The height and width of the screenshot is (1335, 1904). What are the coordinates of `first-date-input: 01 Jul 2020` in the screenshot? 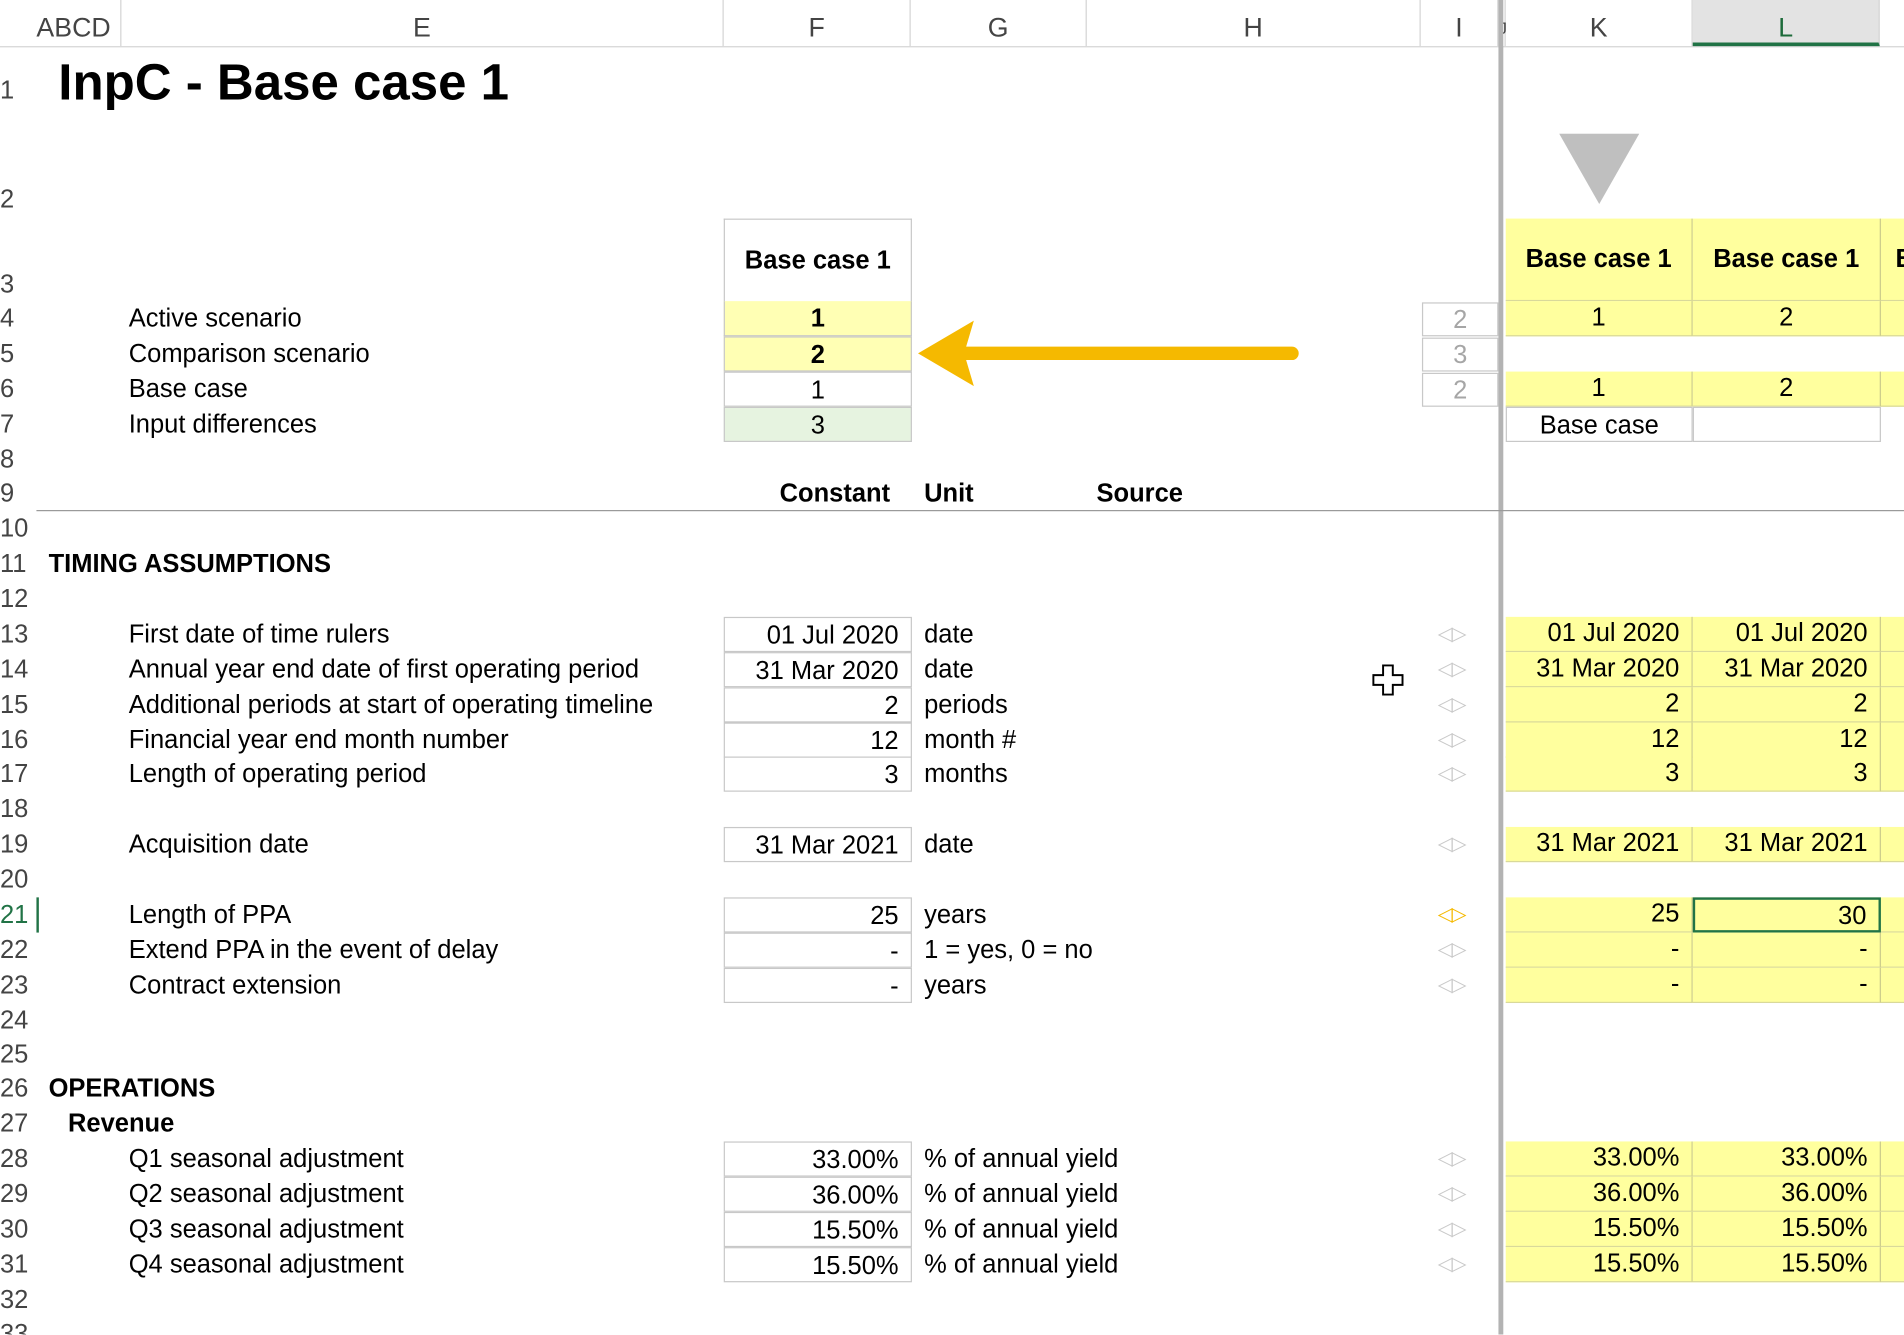 It's located at (817, 634).